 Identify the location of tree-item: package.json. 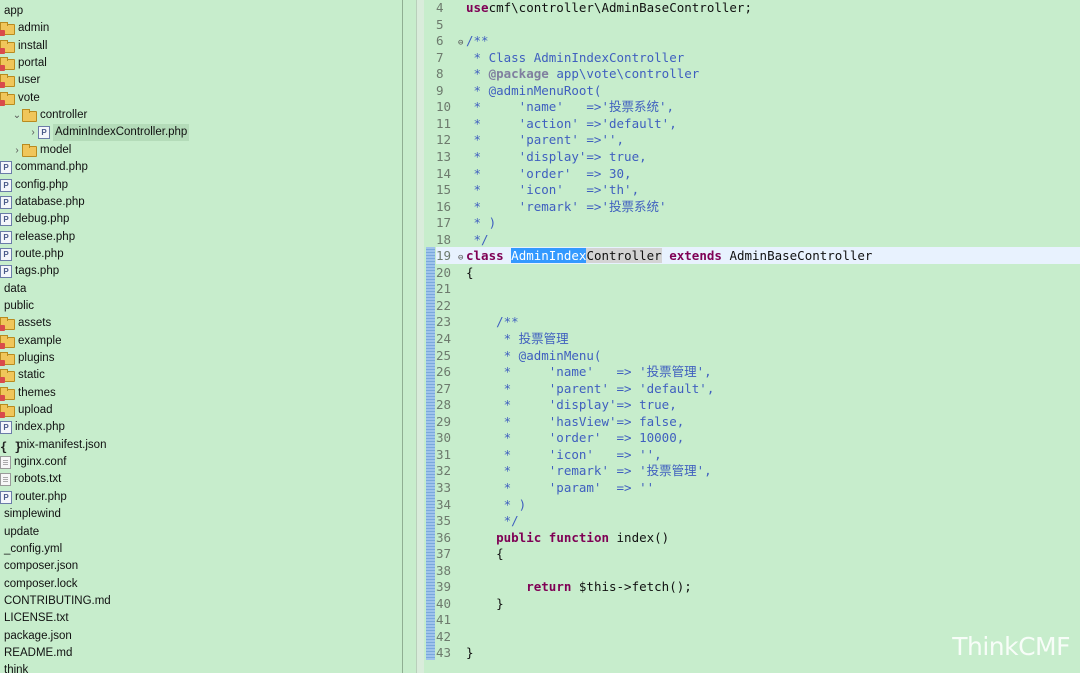
(38, 636).